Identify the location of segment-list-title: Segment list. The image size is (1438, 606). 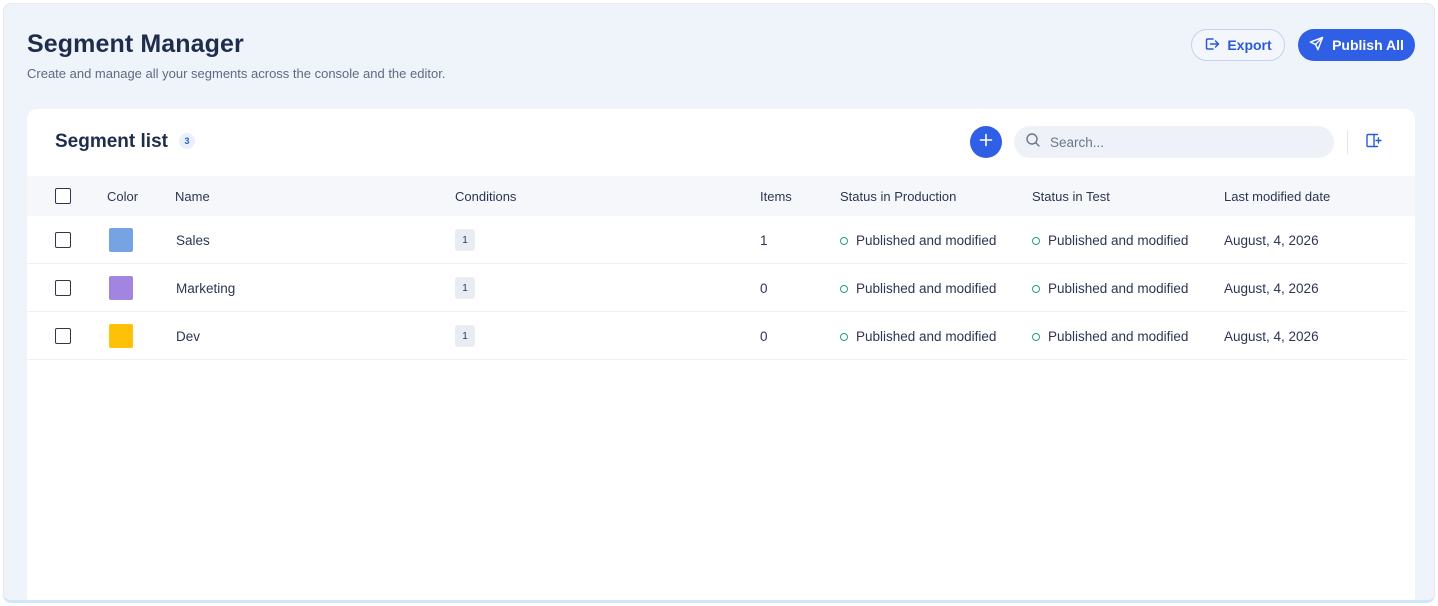
(111, 141).